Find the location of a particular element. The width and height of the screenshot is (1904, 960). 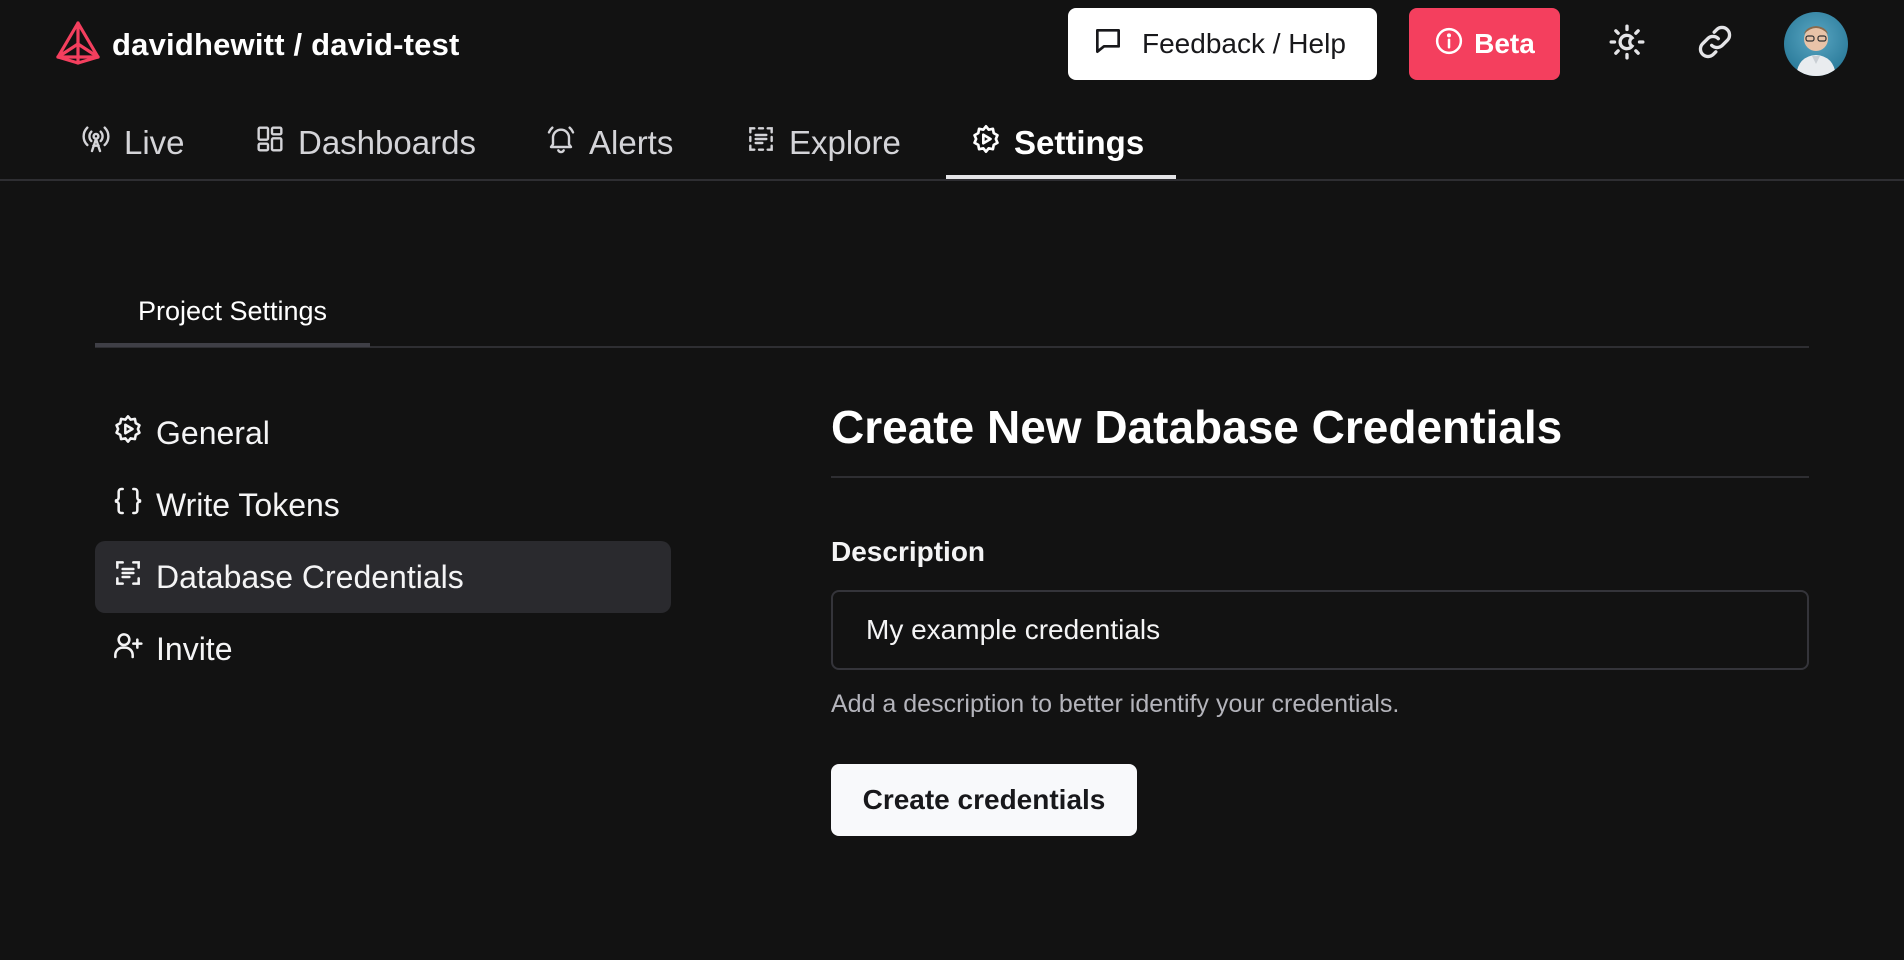

nav-active-indicator is located at coordinates (1061, 177).